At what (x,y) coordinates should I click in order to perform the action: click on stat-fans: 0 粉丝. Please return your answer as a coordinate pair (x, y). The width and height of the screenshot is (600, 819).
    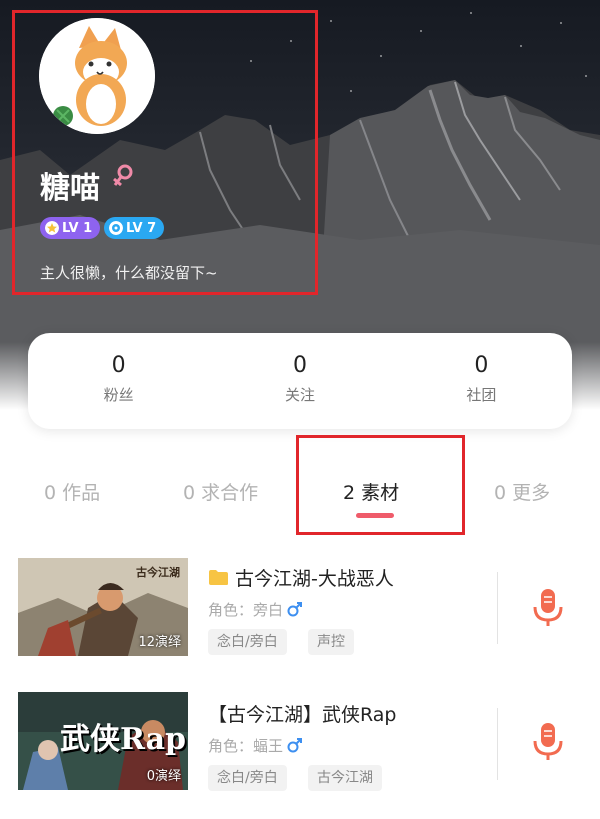
    Looking at the image, I should click on (118, 381).